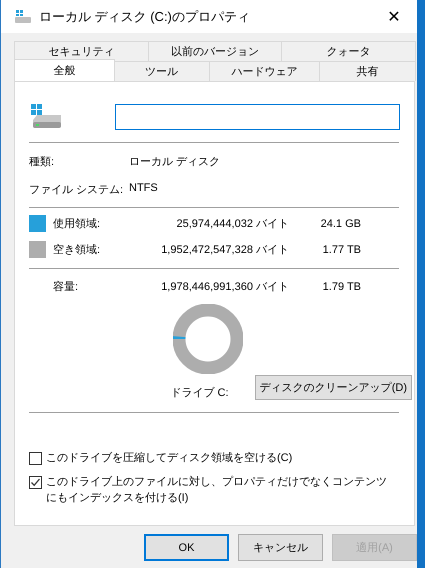 The height and width of the screenshot is (568, 425). I want to click on space-bytes: 25,974,444,032 バイト, so click(232, 224).